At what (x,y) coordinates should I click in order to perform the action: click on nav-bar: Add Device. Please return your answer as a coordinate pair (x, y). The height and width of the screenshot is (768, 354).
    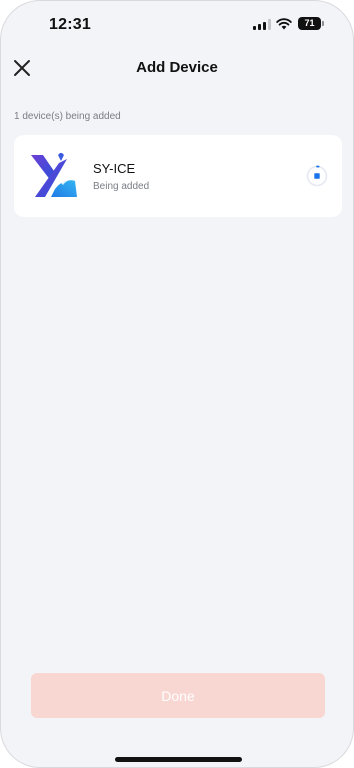
    Looking at the image, I should click on (177, 69).